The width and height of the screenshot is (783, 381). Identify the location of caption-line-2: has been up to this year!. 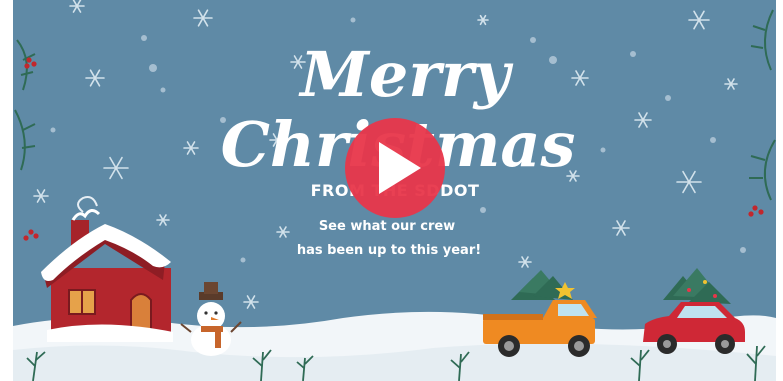
(389, 250).